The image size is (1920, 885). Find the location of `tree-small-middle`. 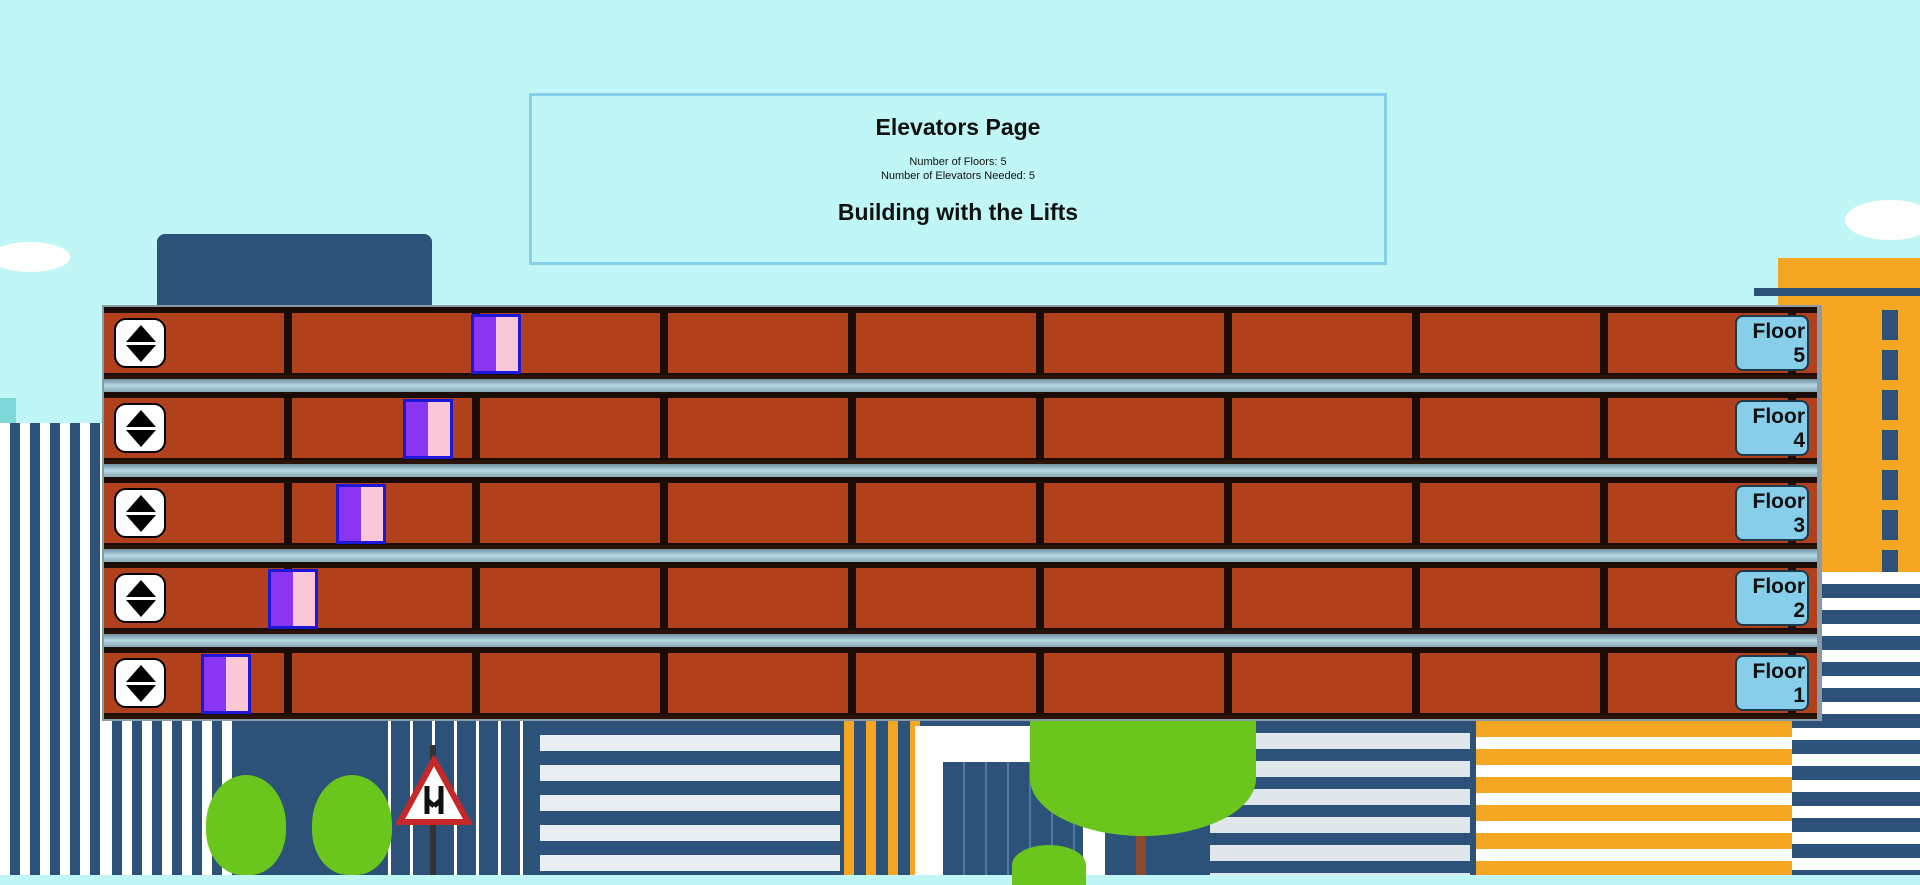

tree-small-middle is located at coordinates (352, 825).